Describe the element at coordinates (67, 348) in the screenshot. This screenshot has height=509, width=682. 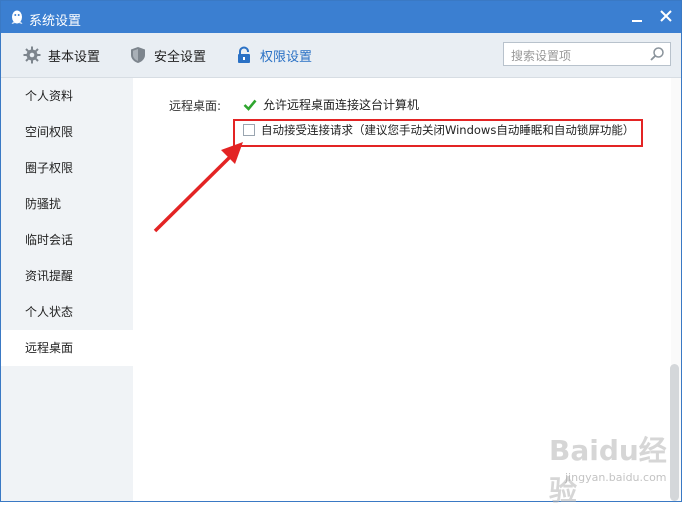
I see `sidebar-item-remote-desktop: 远程桌面` at that location.